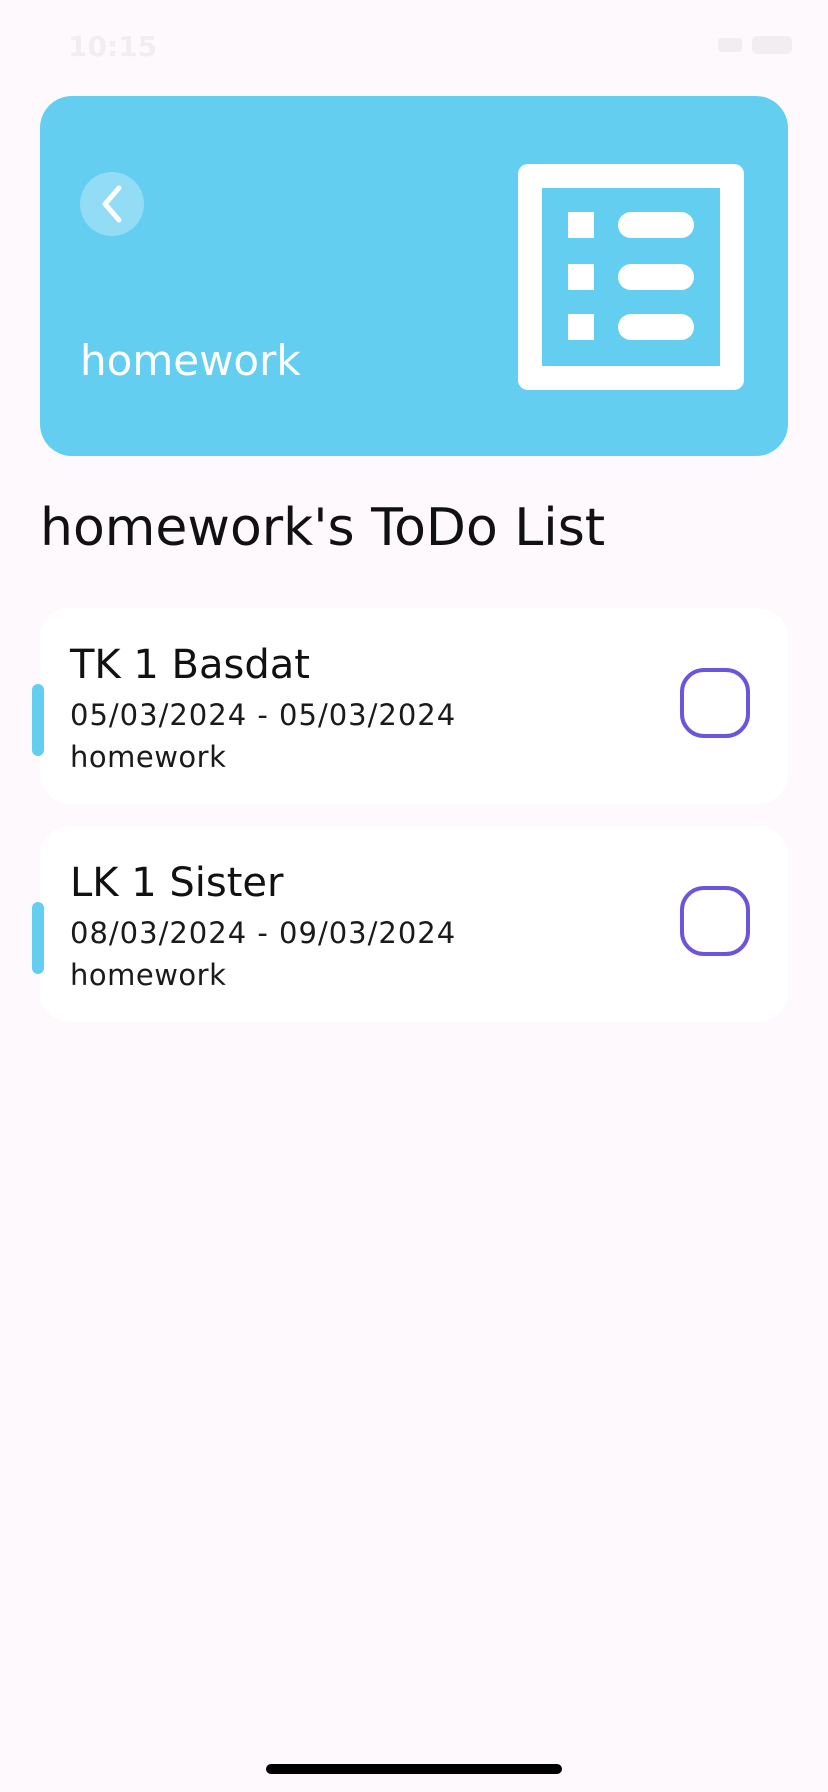  Describe the element at coordinates (177, 883) in the screenshot. I see `todo-title: LK 1 Sister` at that location.